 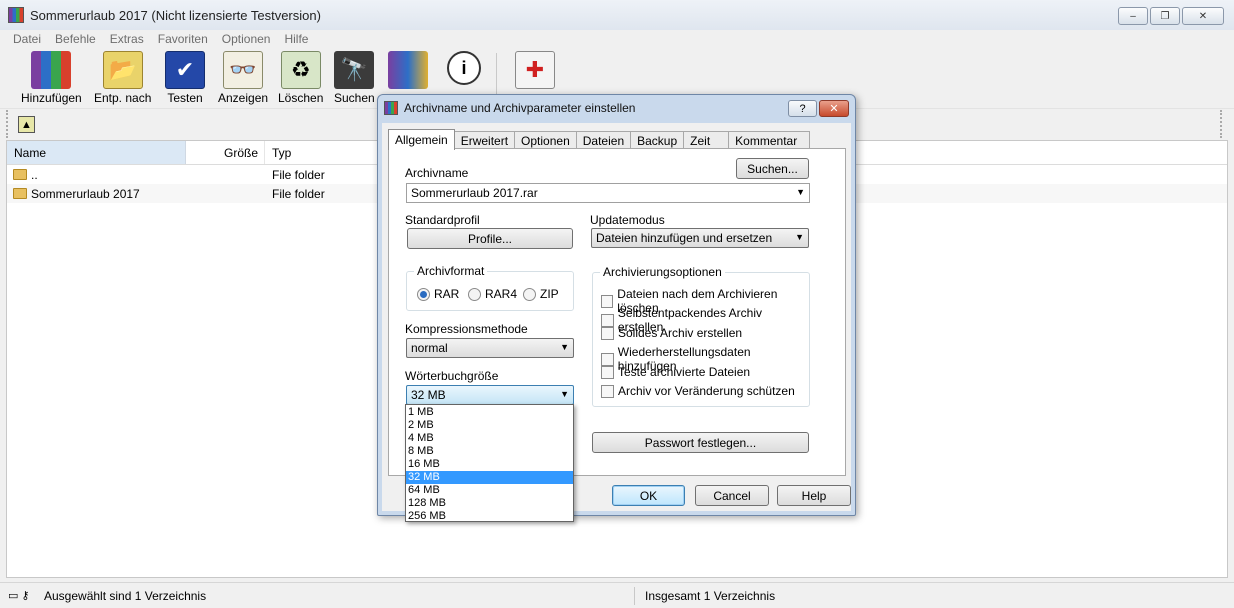 I want to click on column-name: Name, so click(x=96, y=152).